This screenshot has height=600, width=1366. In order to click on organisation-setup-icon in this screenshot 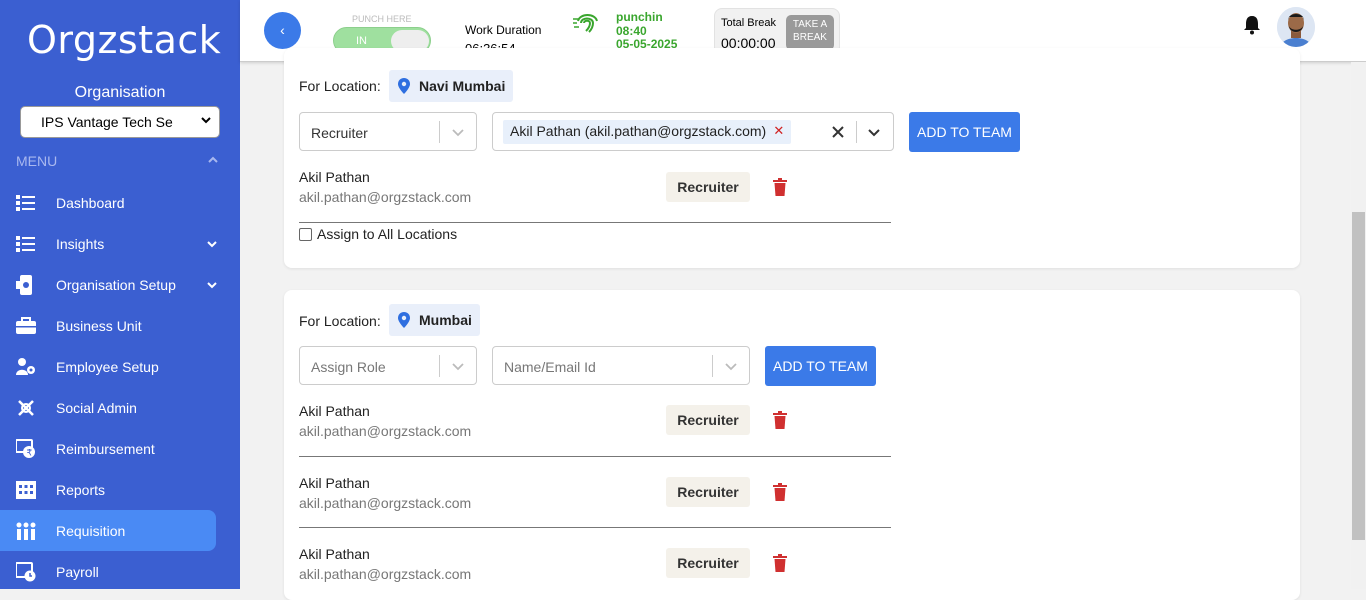, I will do `click(24, 285)`.